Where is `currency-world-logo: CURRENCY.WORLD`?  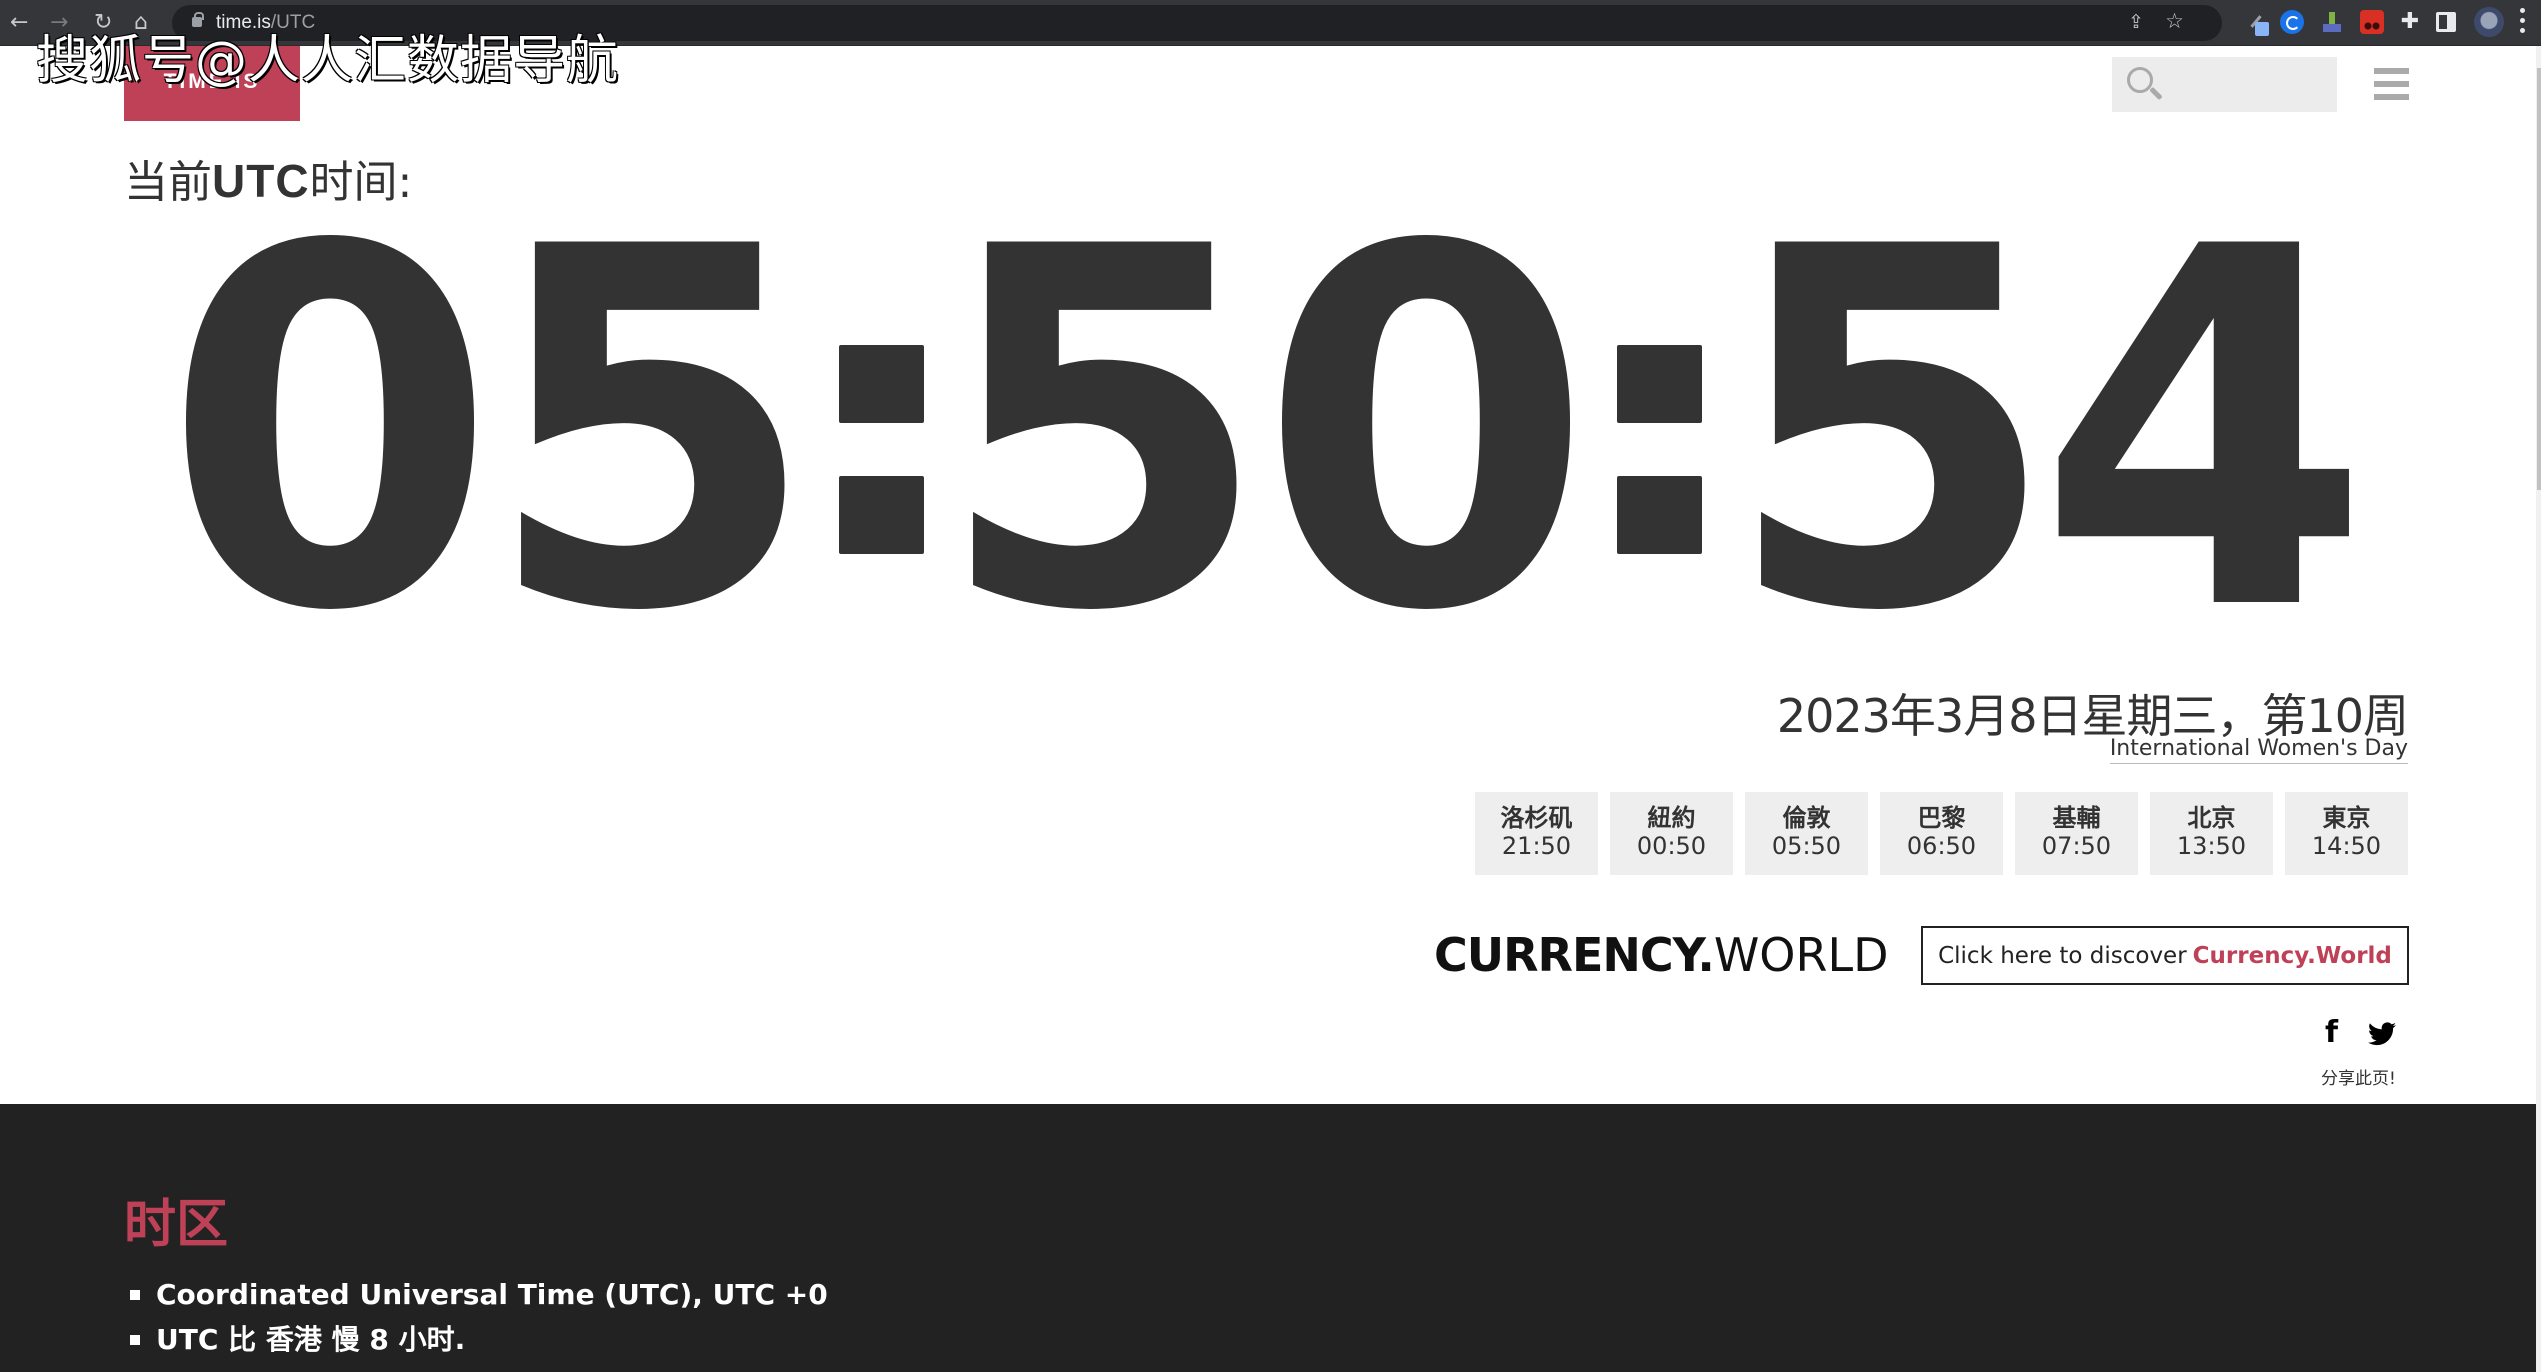 currency-world-logo: CURRENCY.WORLD is located at coordinates (1661, 955).